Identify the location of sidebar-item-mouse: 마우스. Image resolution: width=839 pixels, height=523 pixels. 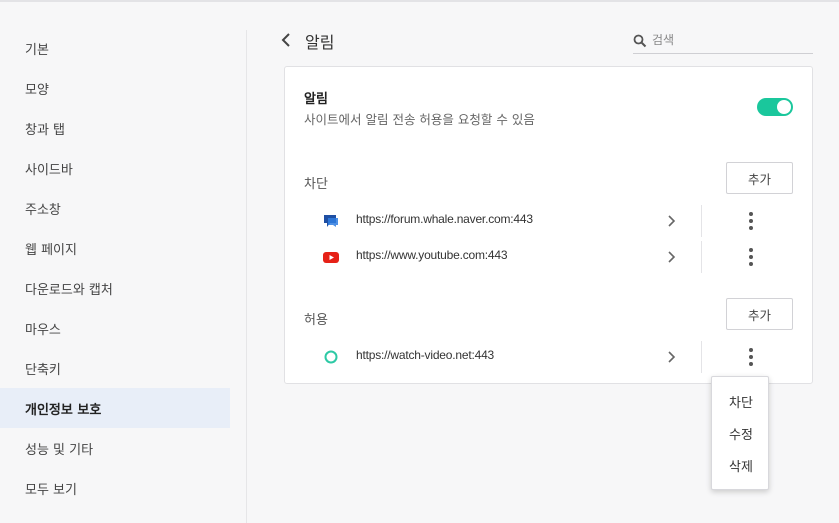
(115, 328).